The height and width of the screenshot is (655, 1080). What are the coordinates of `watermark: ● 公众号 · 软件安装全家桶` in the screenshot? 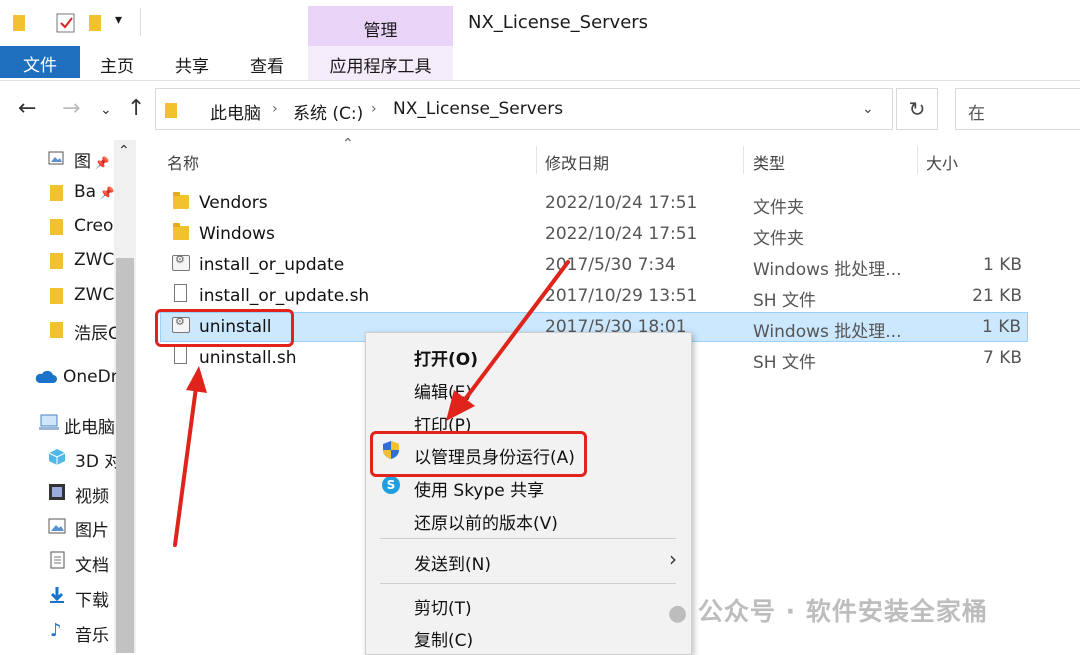 It's located at (828, 611).